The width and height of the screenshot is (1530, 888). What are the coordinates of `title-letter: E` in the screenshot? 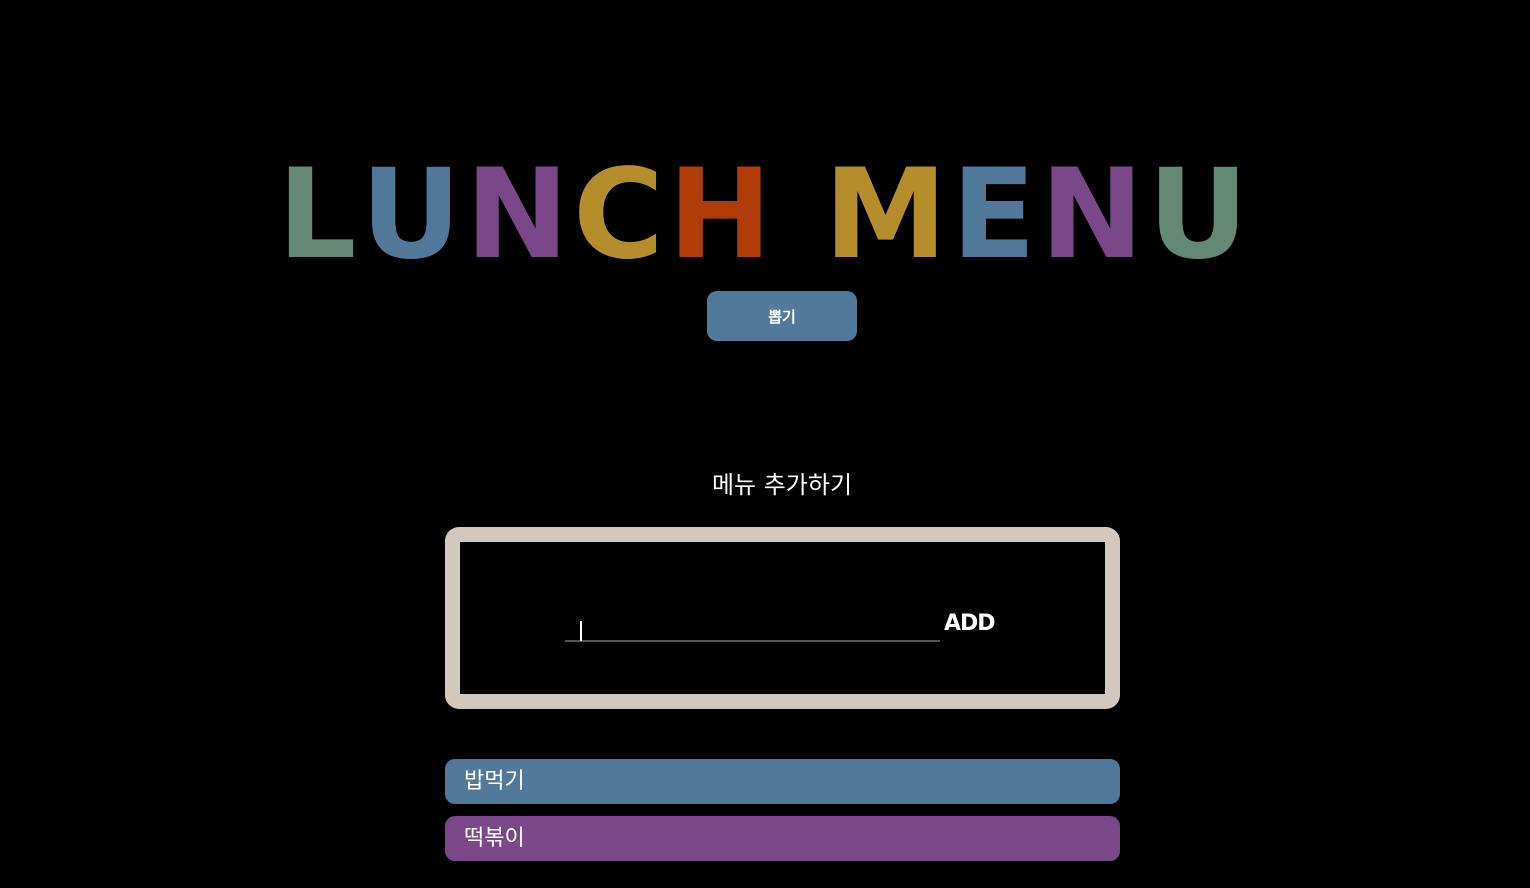 It's located at (995, 215).